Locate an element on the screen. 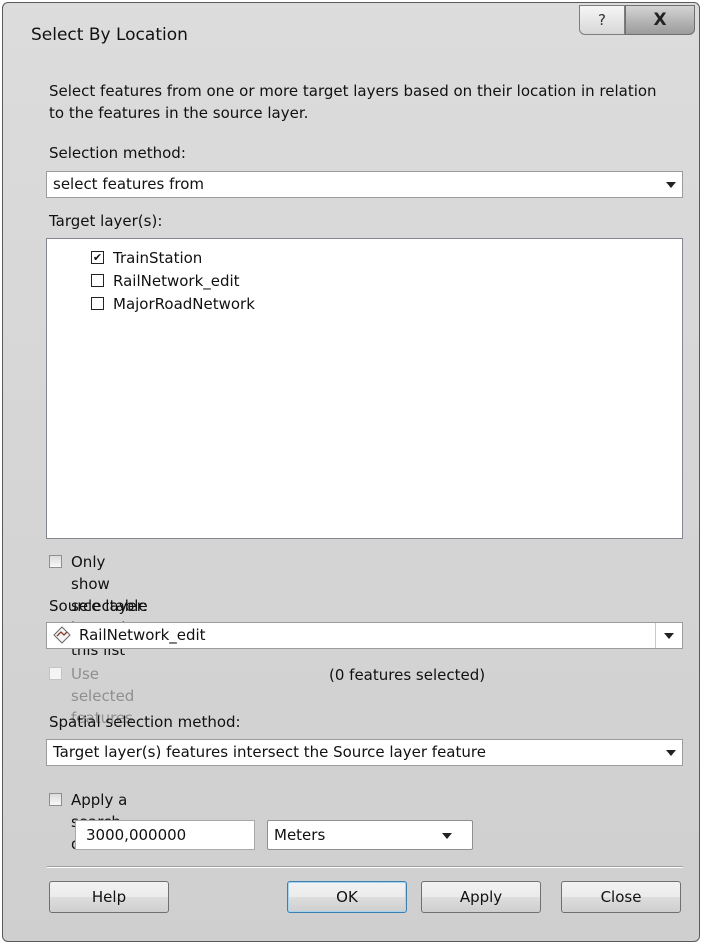 The height and width of the screenshot is (949, 706). source-layer-label: Source layer: is located at coordinates (98, 606).